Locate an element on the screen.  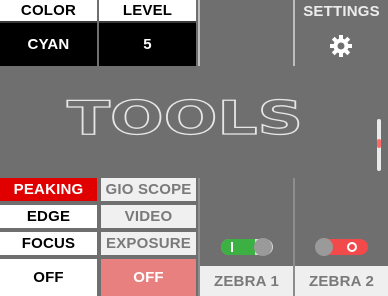
zebra-2-toggle is located at coordinates (341, 247).